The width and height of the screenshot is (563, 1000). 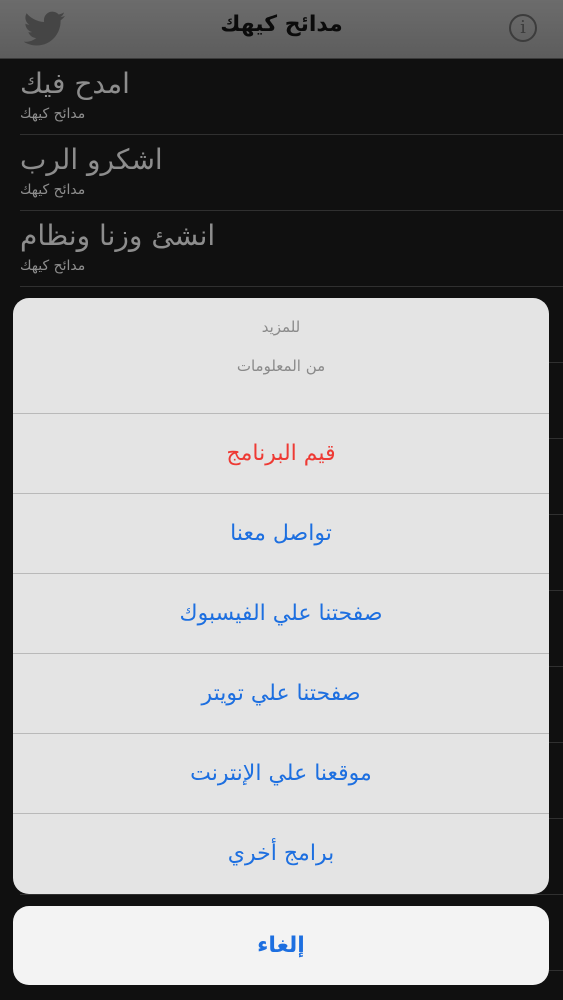 What do you see at coordinates (281, 694) in the screenshot?
I see `twitter-page-button: صفحتنا علي تويتر` at bounding box center [281, 694].